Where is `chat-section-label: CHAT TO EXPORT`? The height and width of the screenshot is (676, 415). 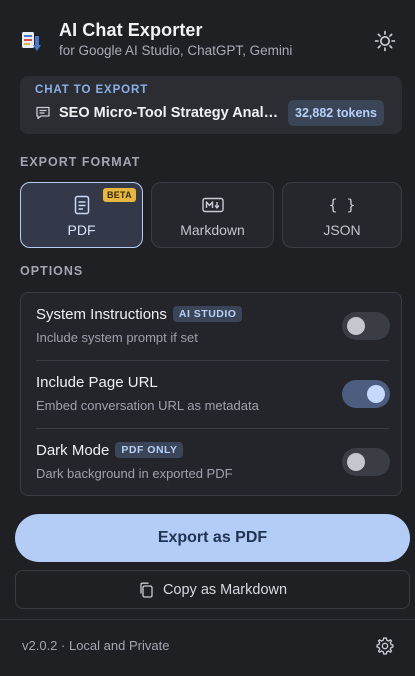 chat-section-label: CHAT TO EXPORT is located at coordinates (92, 90).